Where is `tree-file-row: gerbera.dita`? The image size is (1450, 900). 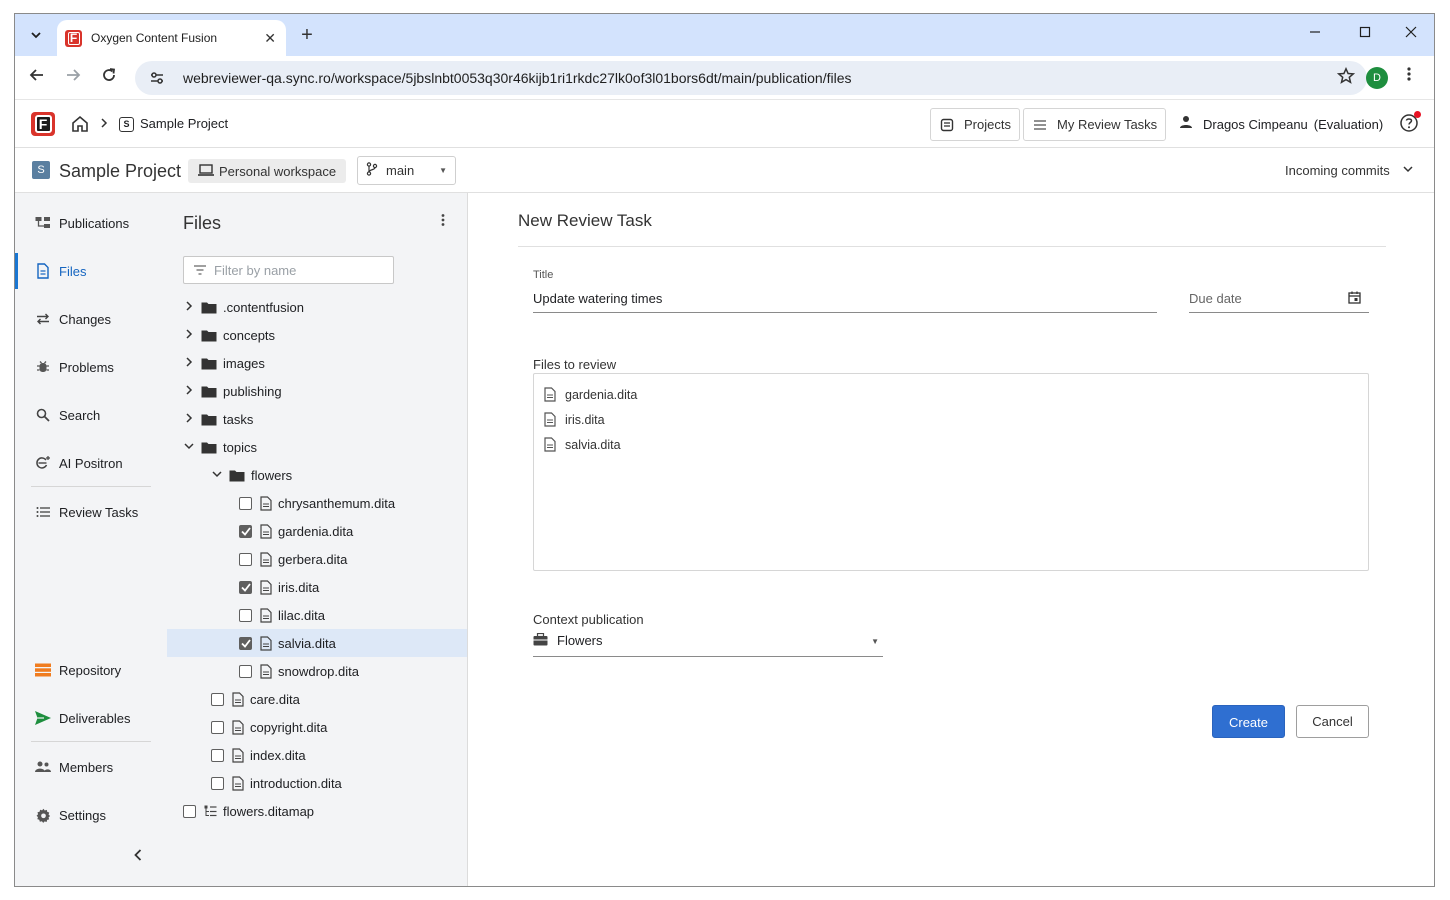 tree-file-row: gerbera.dita is located at coordinates (317, 559).